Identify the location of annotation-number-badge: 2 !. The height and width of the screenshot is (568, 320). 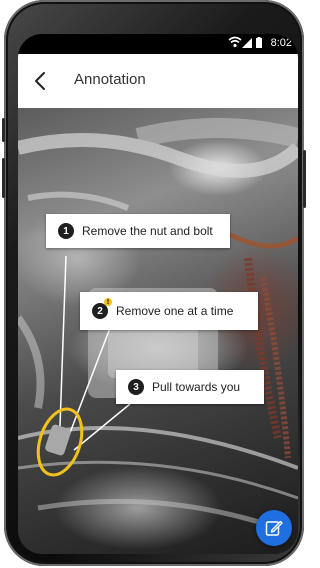
(102, 308).